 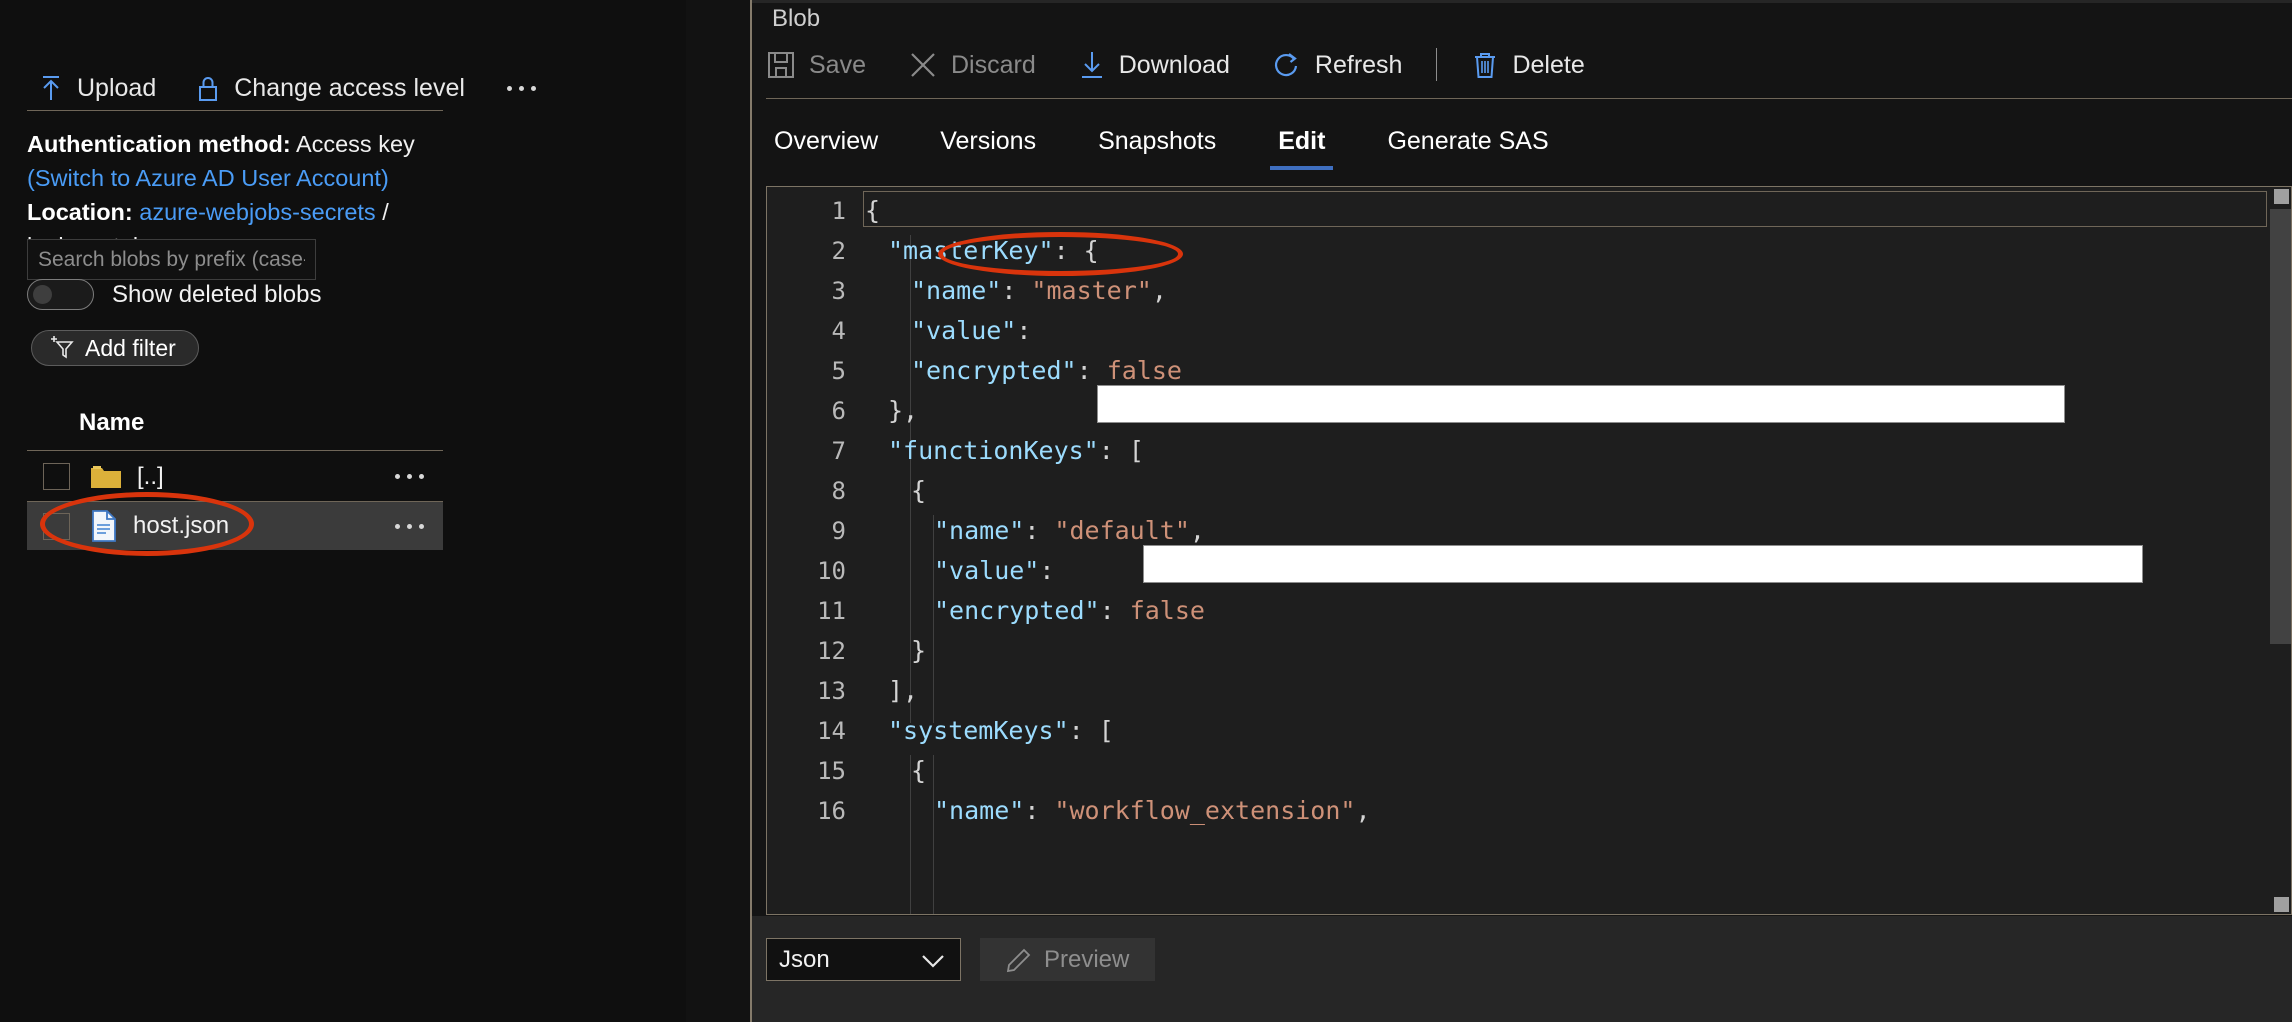 I want to click on close-icon, so click(x=923, y=65).